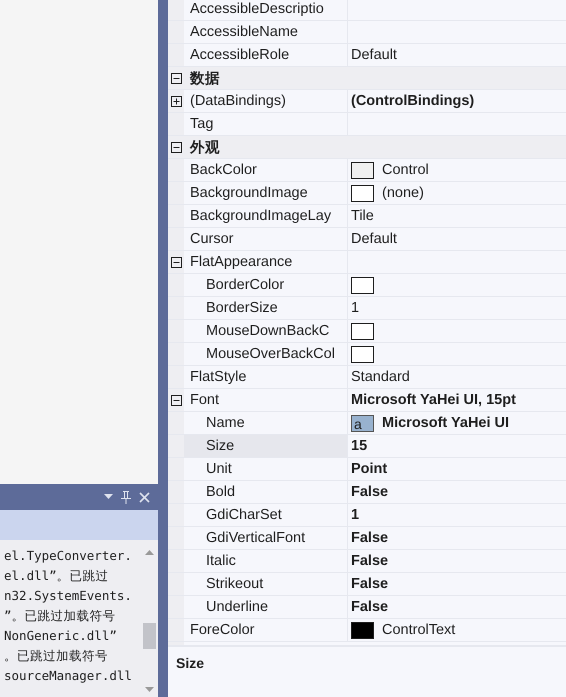 The image size is (566, 697). Describe the element at coordinates (266, 32) in the screenshot. I see `property-name: AccessibleName` at that location.